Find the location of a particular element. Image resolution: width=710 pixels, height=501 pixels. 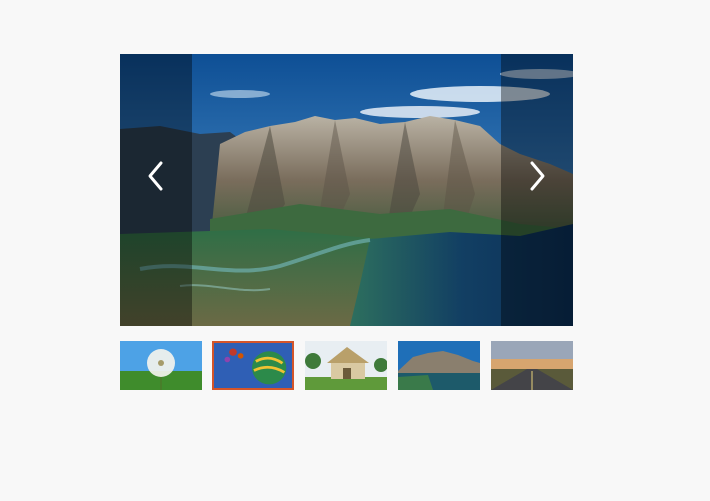

previous-button is located at coordinates (156, 190).